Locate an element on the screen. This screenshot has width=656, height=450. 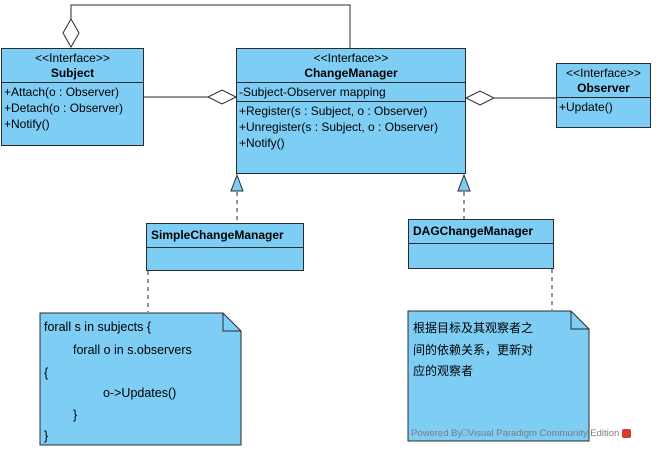
observer-stereotype: <<Interface>> is located at coordinates (603, 73).